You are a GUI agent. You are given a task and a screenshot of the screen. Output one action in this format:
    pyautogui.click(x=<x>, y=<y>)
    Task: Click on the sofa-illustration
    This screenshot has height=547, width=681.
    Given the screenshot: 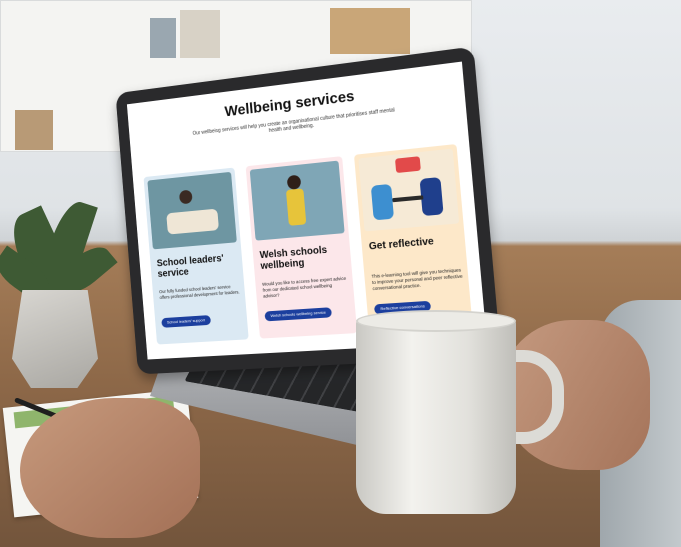 What is the action you would take?
    pyautogui.click(x=192, y=222)
    